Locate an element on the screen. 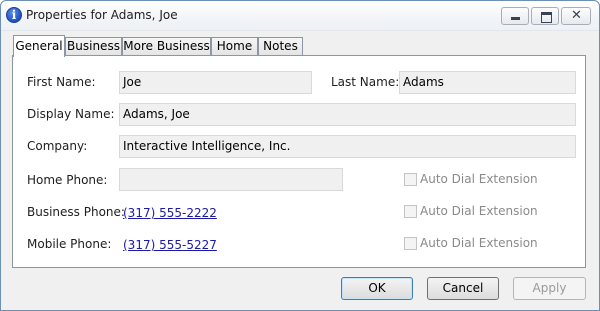  maximize-button is located at coordinates (545, 16).